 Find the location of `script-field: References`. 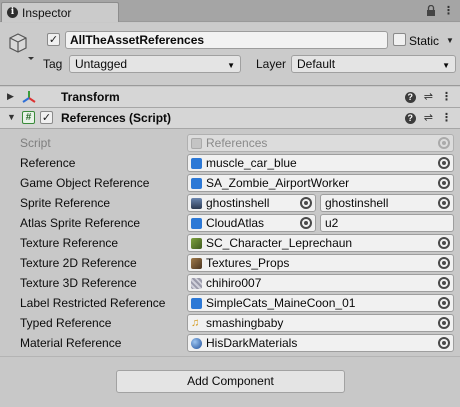

script-field: References is located at coordinates (320, 143).